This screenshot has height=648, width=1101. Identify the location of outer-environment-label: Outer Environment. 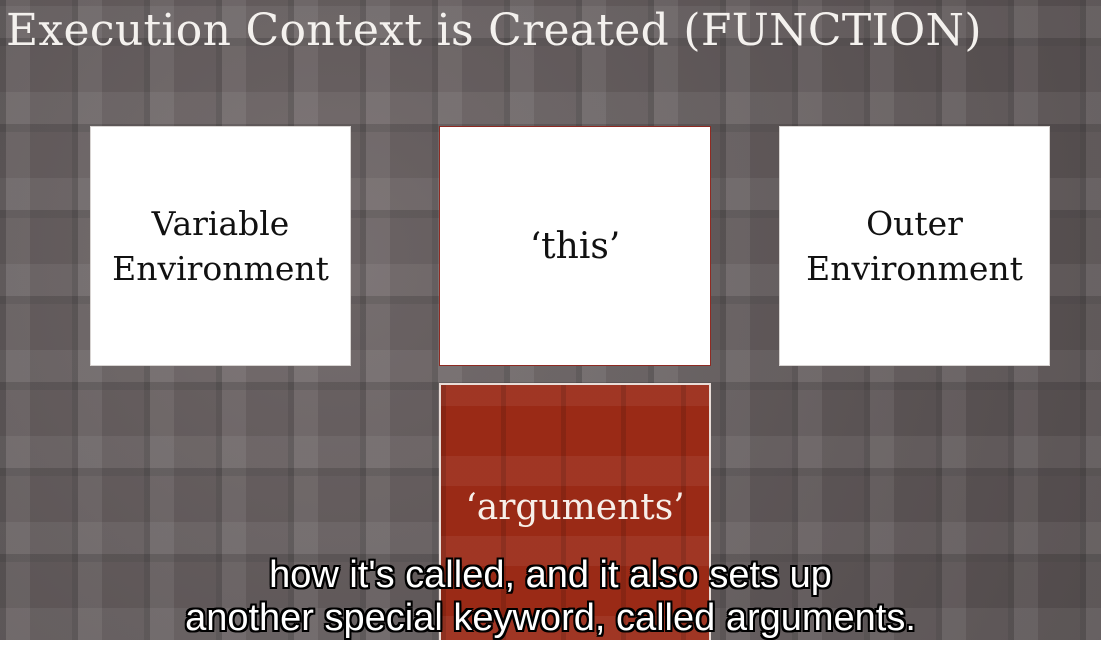
(914, 246).